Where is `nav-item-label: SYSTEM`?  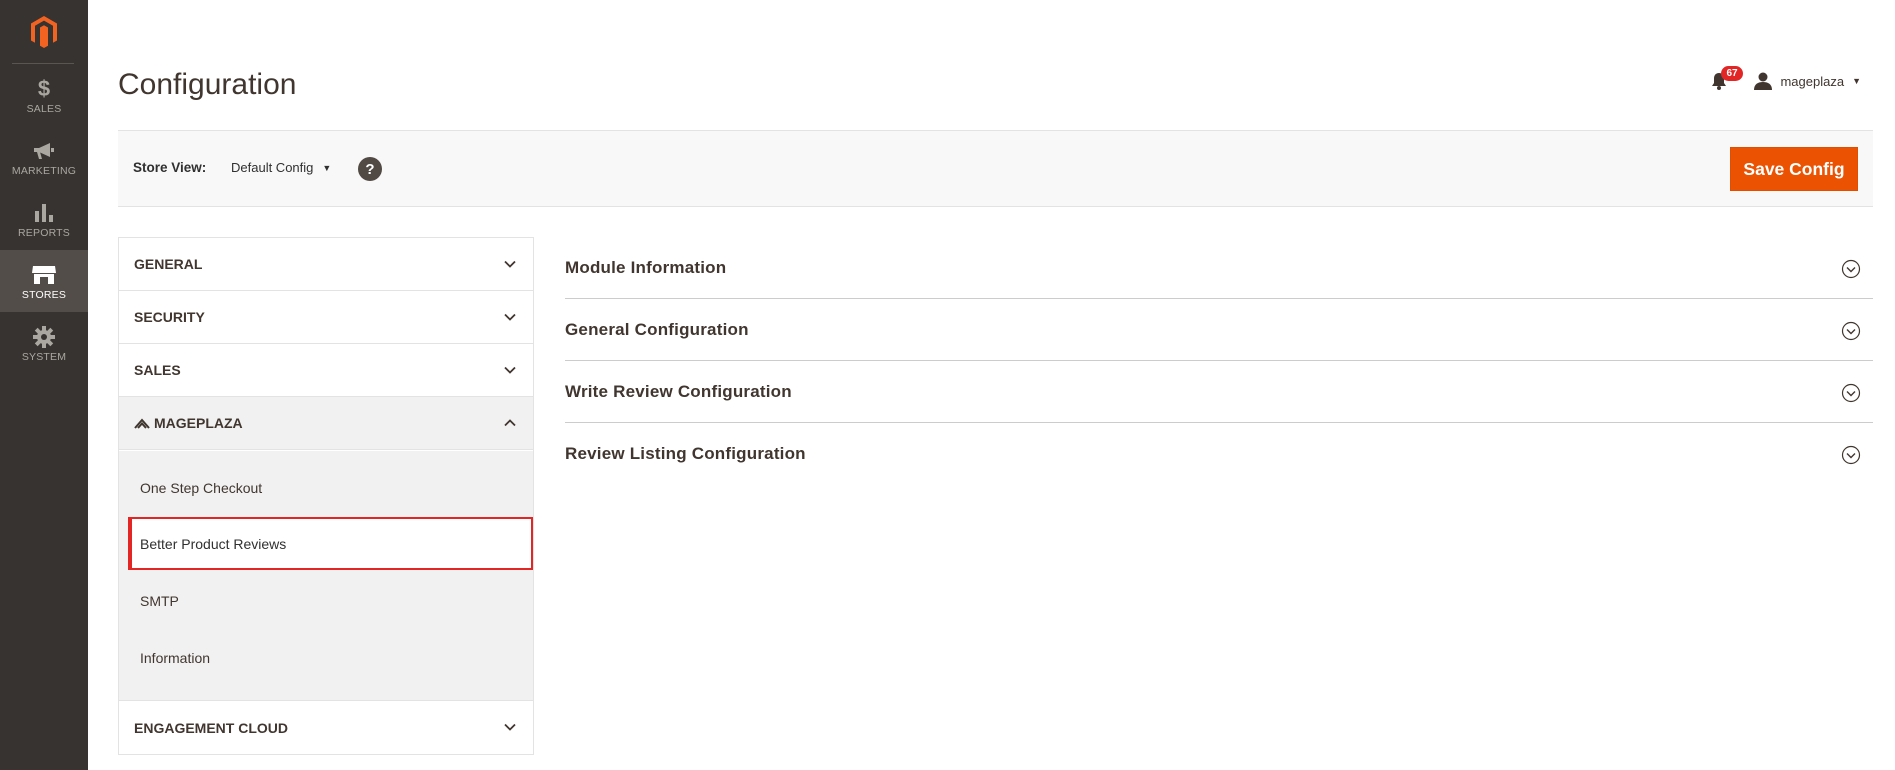 nav-item-label: SYSTEM is located at coordinates (44, 356).